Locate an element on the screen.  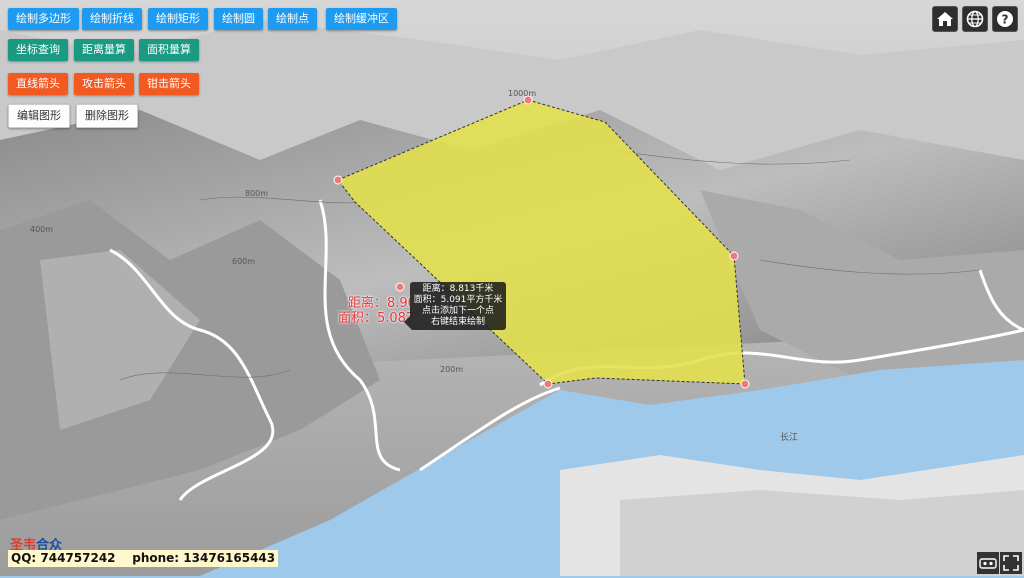
coordinate-query-button: 坐标查询 is located at coordinates (38, 50).